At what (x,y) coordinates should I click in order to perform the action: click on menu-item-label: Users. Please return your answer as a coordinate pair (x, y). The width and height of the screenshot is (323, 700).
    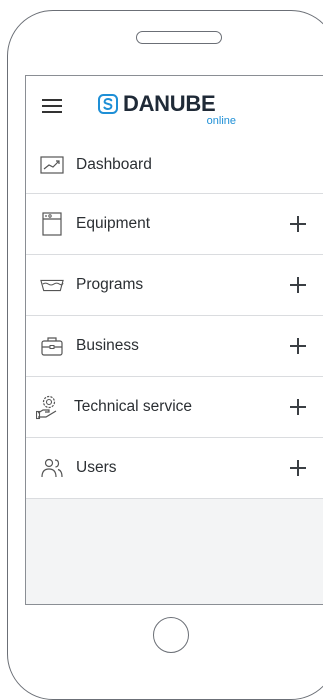
    Looking at the image, I should click on (96, 467).